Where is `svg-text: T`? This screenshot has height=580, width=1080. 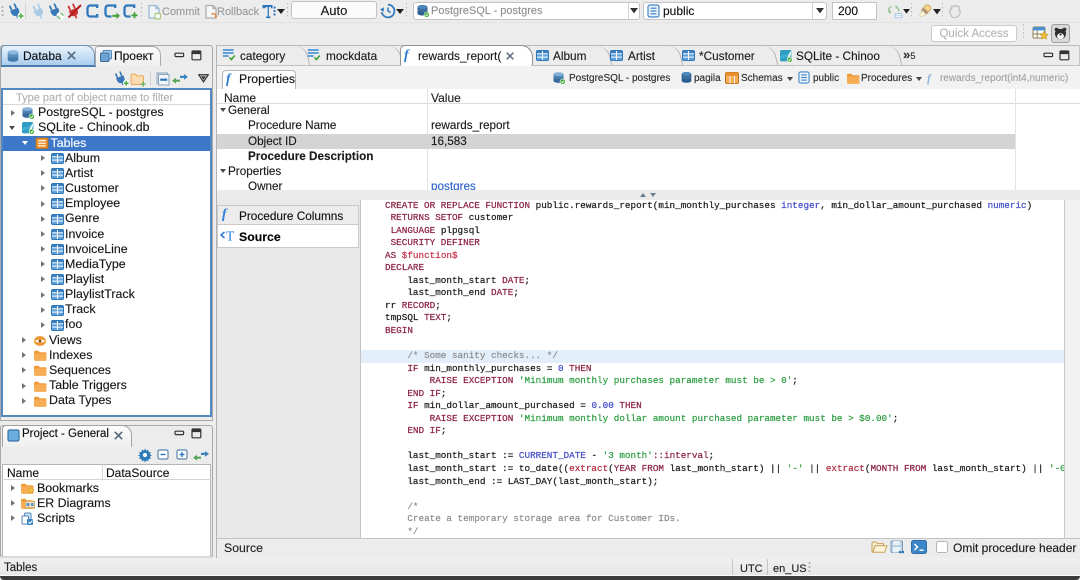
svg-text: T is located at coordinates (230, 236).